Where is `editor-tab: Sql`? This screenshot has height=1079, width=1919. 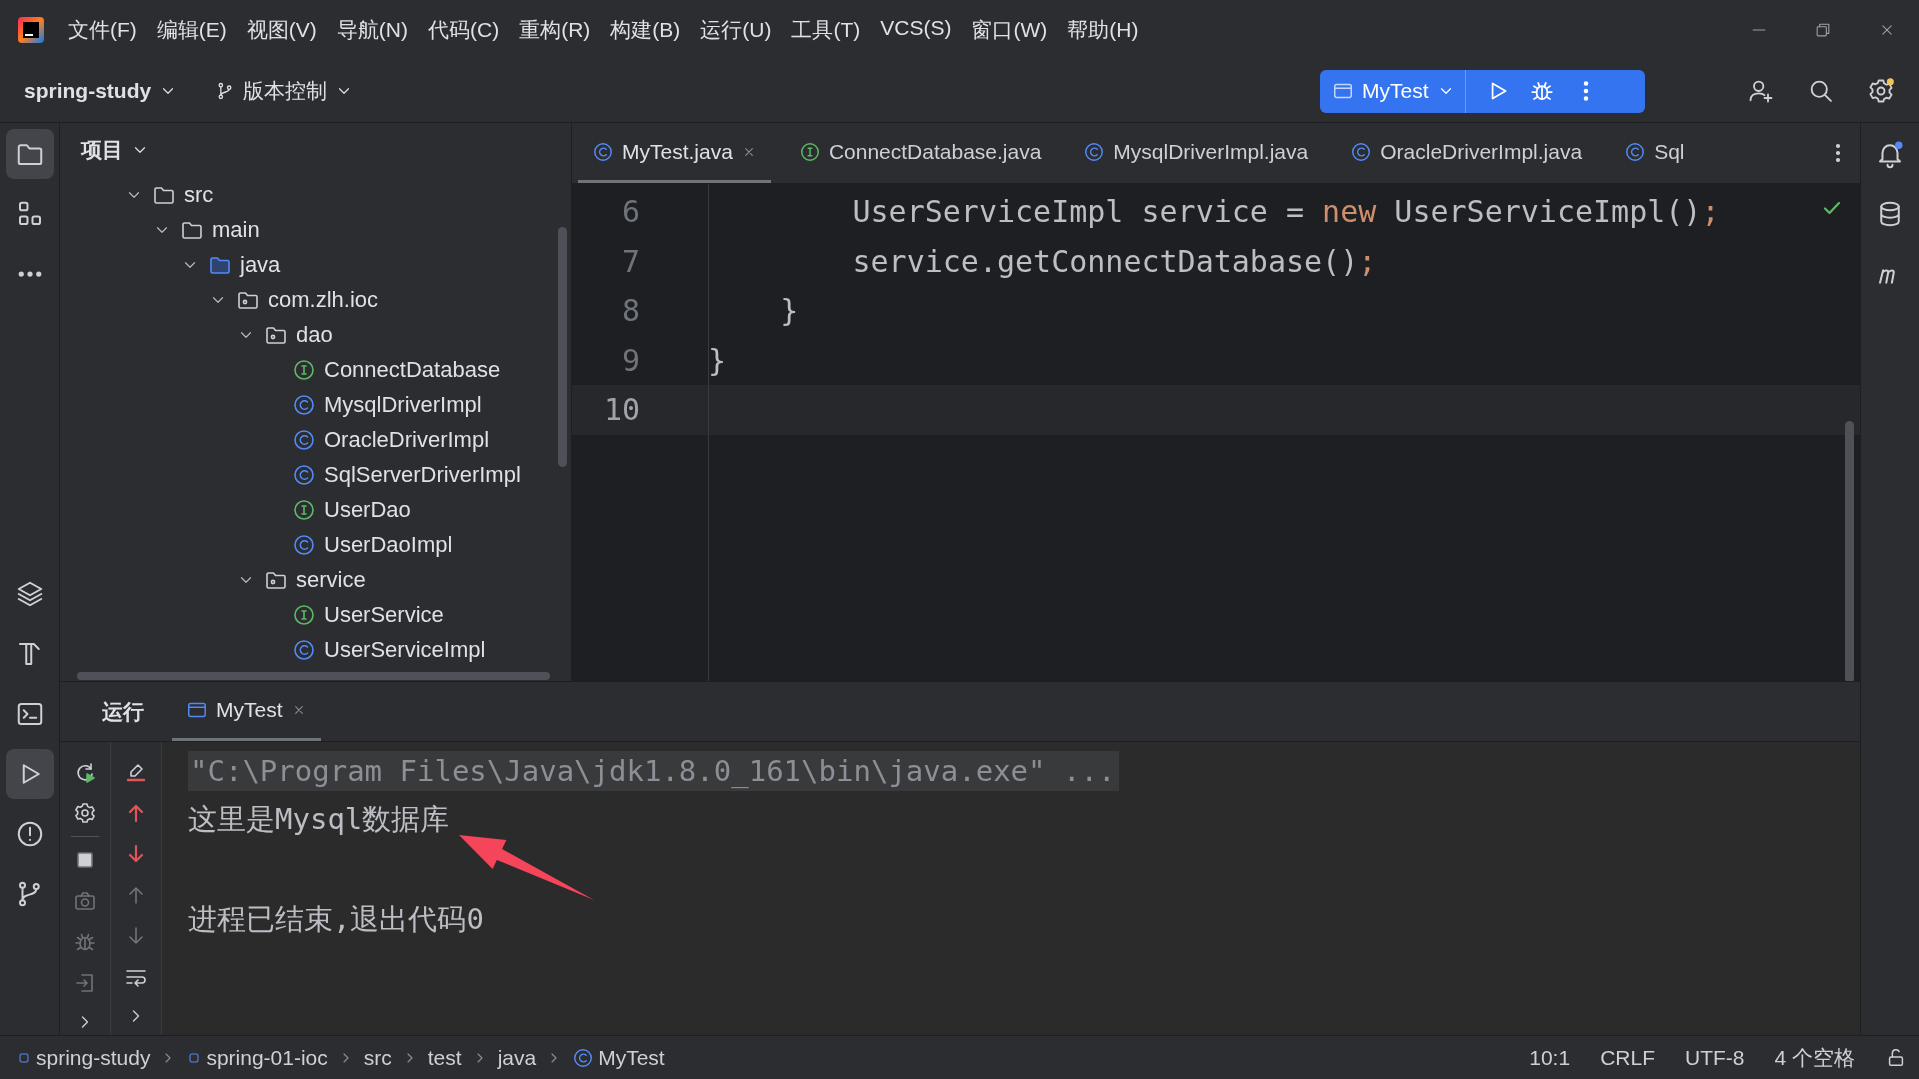 editor-tab: Sql is located at coordinates (1654, 153).